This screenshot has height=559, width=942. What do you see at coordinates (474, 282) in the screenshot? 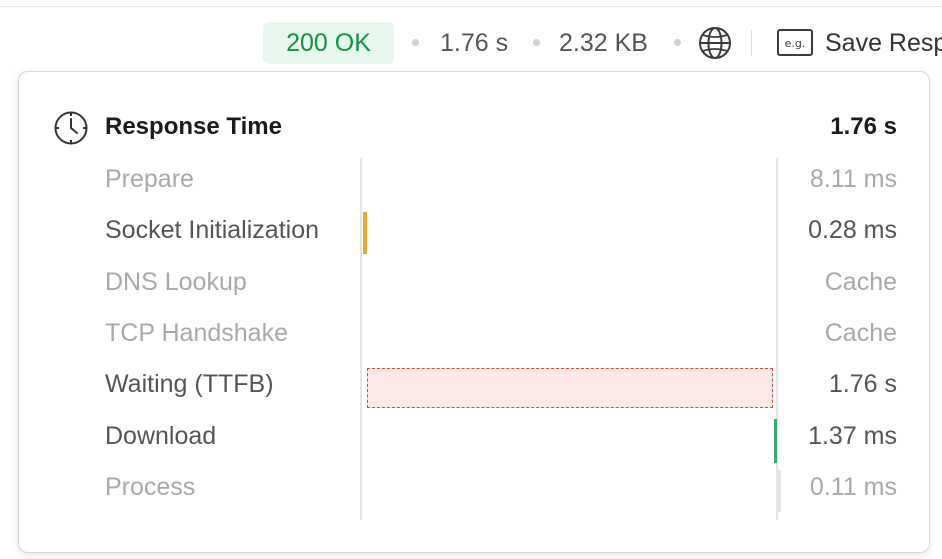
I see `timing-row-dns-lookup: DNS Lookup Cache` at bounding box center [474, 282].